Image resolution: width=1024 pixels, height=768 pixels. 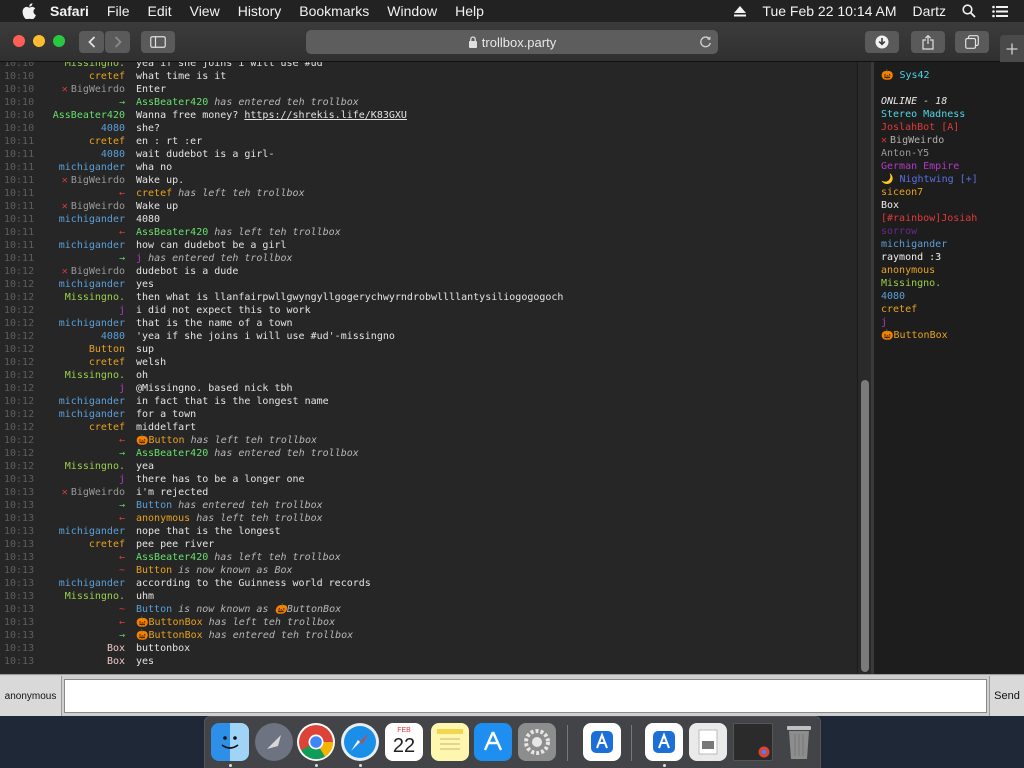 What do you see at coordinates (39, 41) in the screenshot?
I see `window-minimize-button` at bounding box center [39, 41].